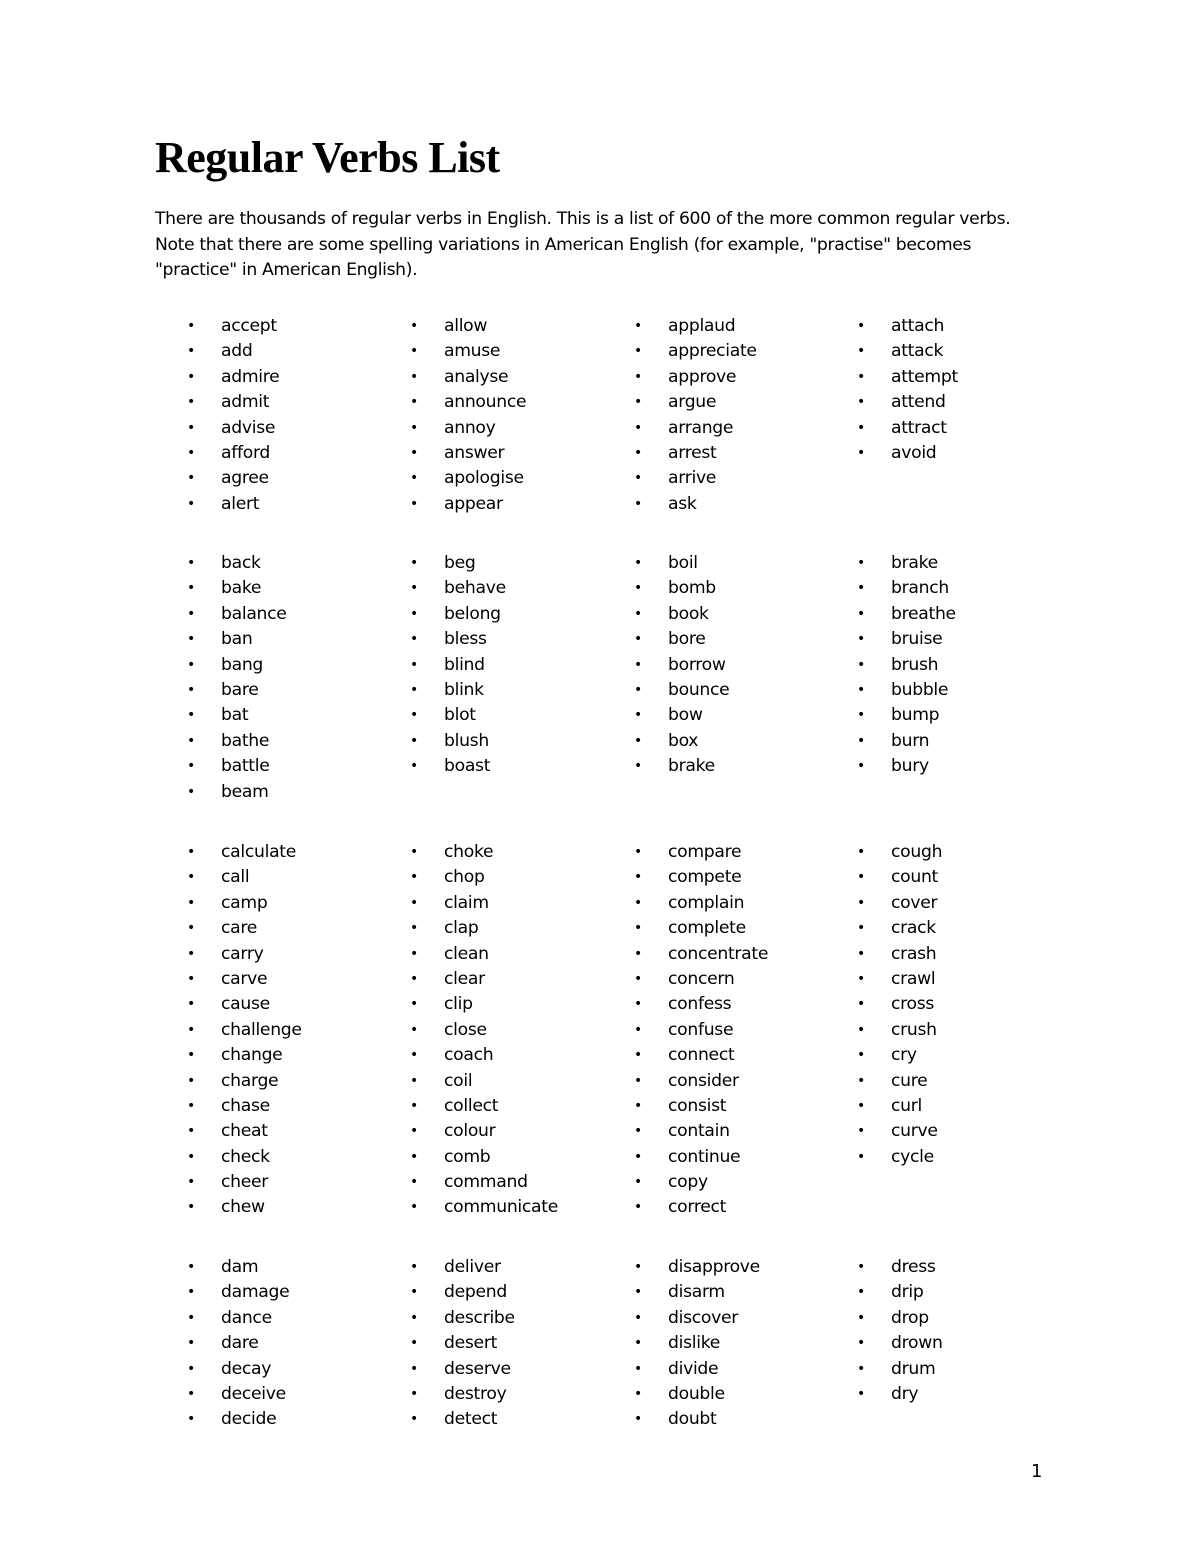  I want to click on verb-column: • dress • drip • drop • drown • drum • dry, so click(966, 1331).